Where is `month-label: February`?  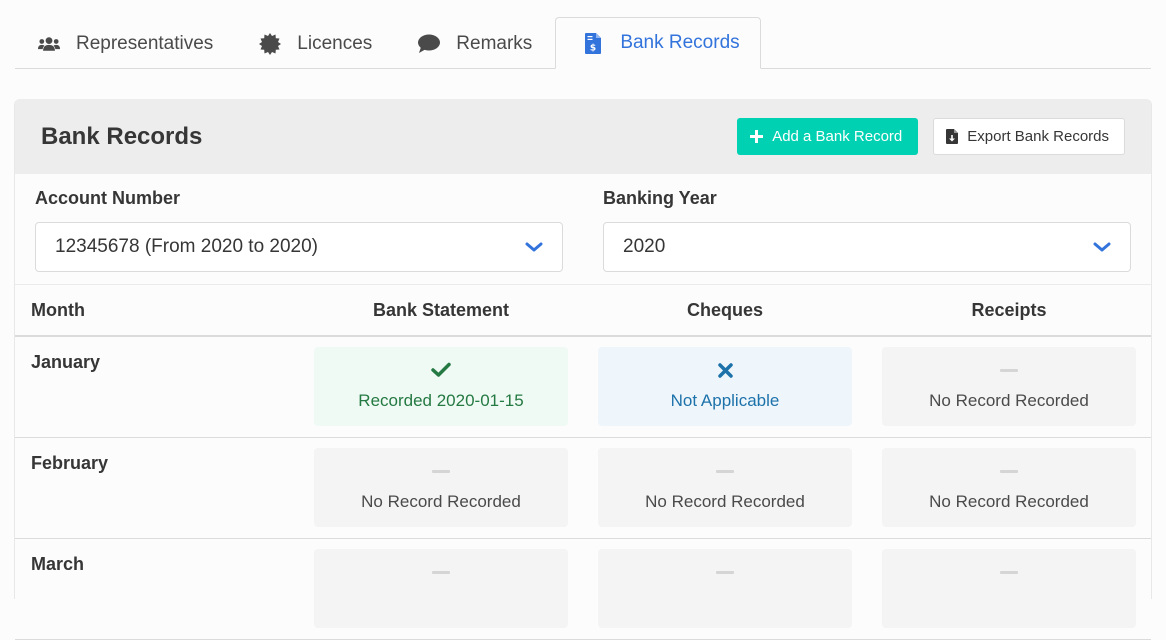
month-label: February is located at coordinates (70, 463).